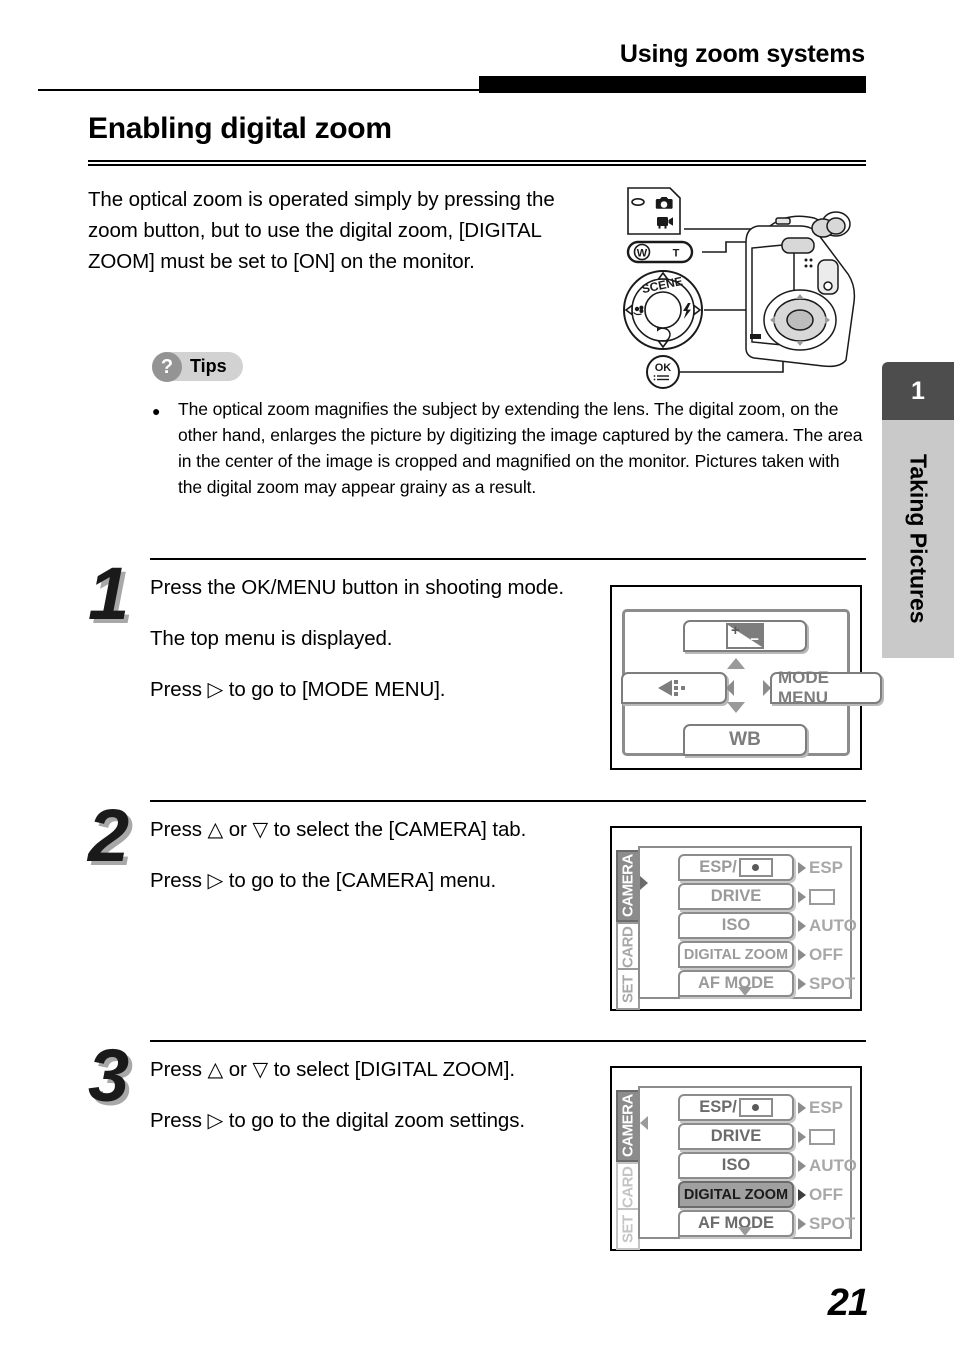 The width and height of the screenshot is (954, 1357). Describe the element at coordinates (730, 688) in the screenshot. I see `nav-left-icon` at that location.